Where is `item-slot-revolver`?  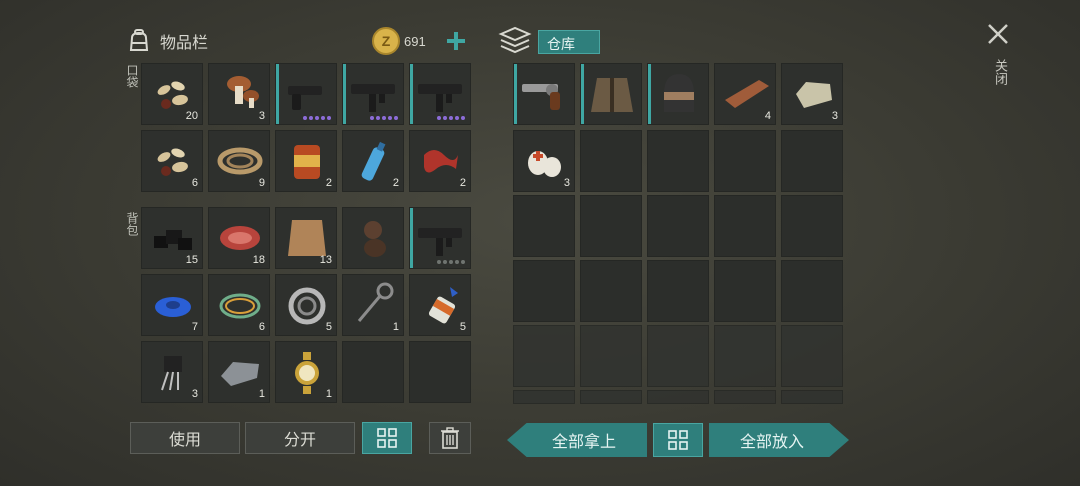 item-slot-revolver is located at coordinates (544, 94).